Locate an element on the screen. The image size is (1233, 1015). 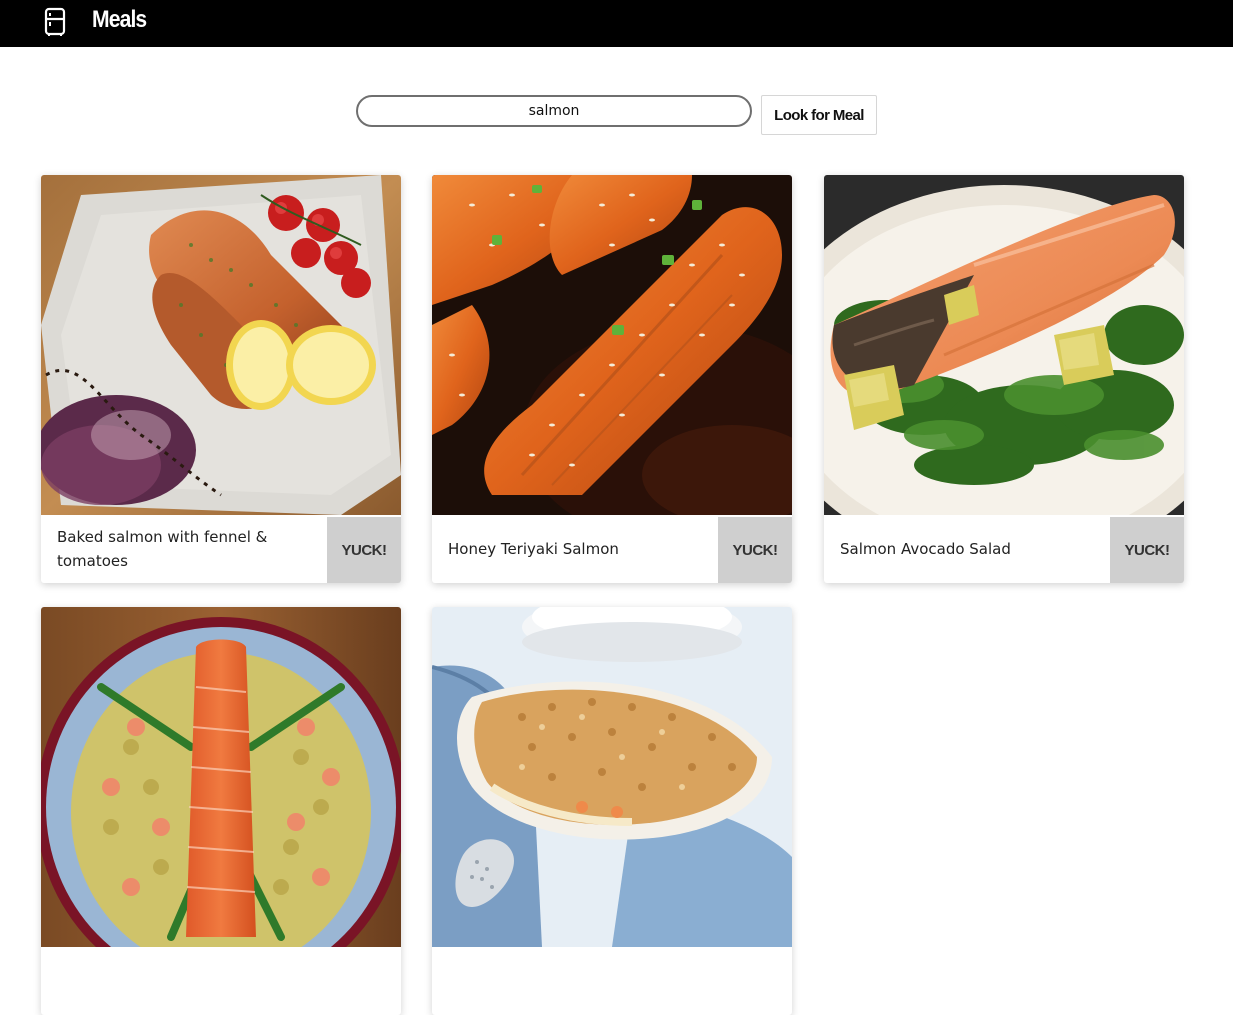
meal-title: Salmon Avocado Salad is located at coordinates (975, 549).